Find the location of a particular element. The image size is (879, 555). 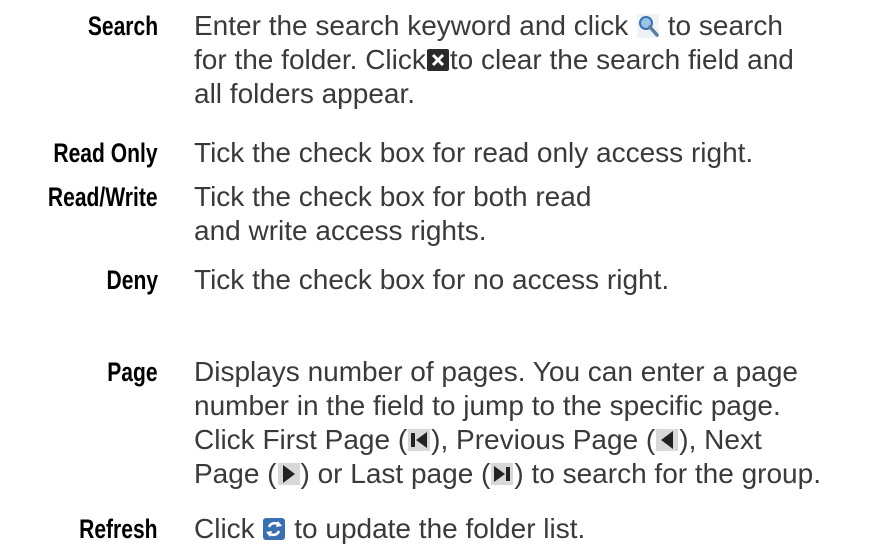

refresh-icon is located at coordinates (274, 529).